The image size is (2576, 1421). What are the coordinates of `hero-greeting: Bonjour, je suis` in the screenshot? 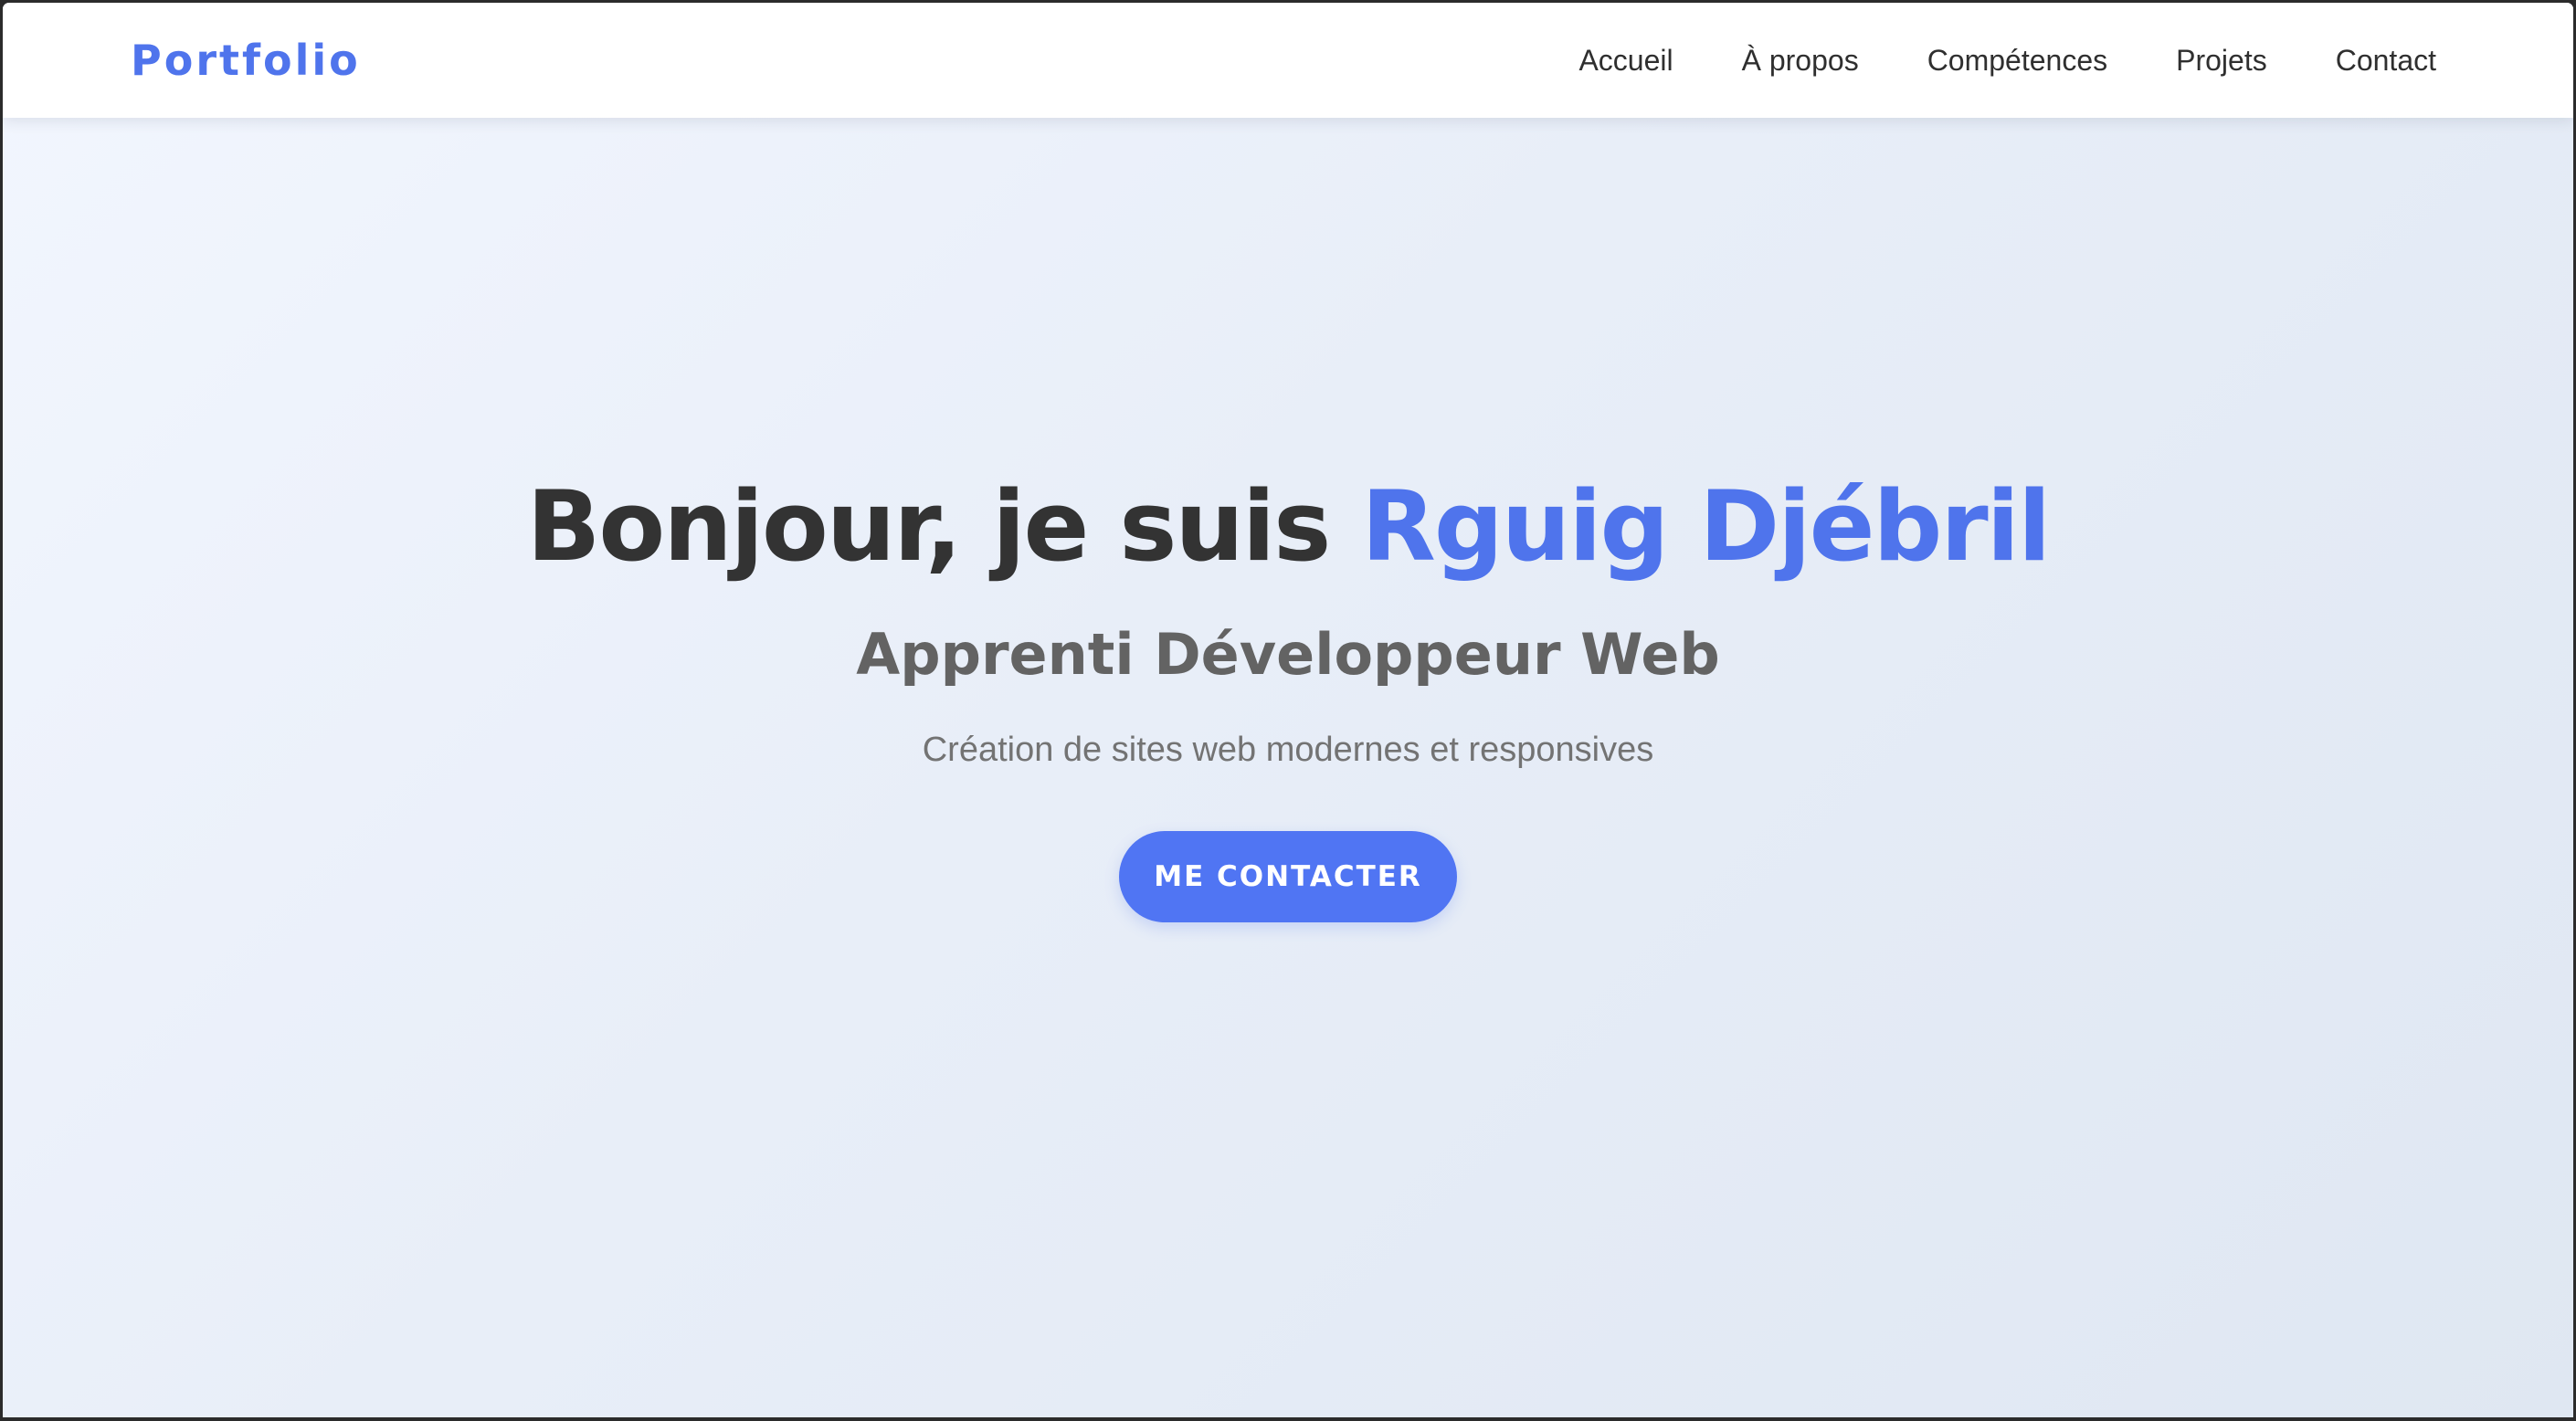 It's located at (944, 527).